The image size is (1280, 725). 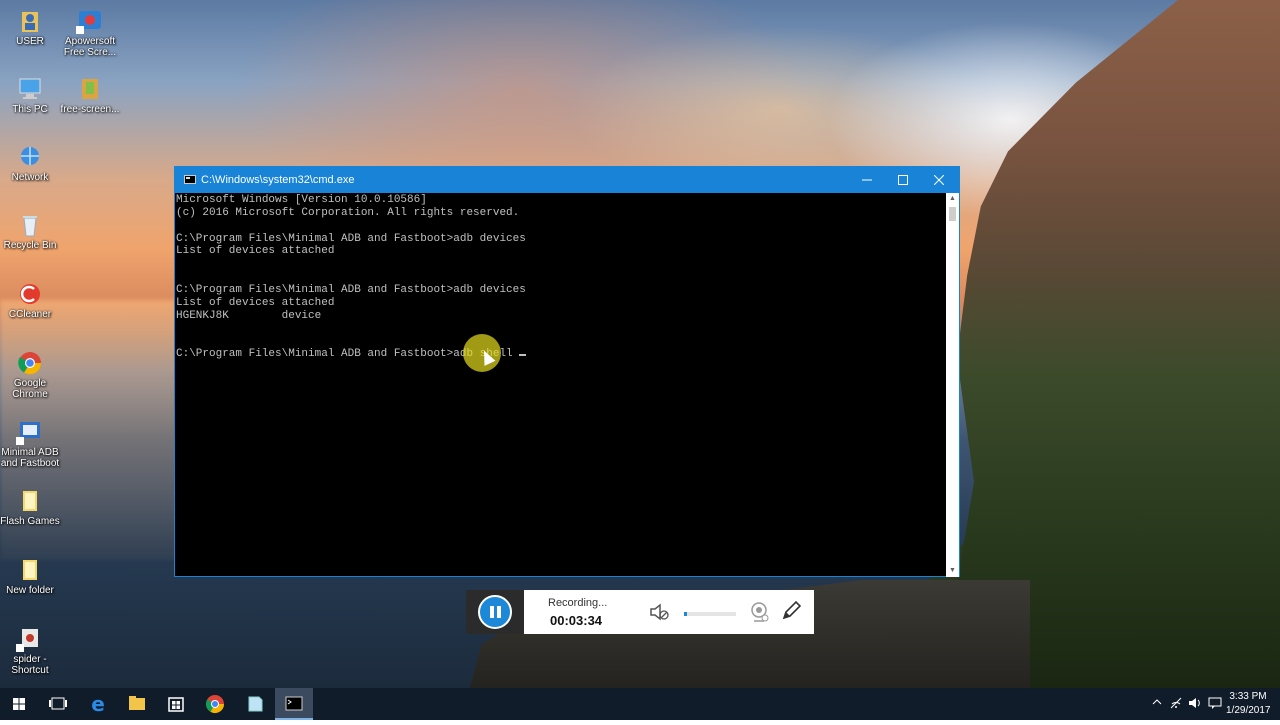 I want to click on adb-icon, so click(x=28, y=433).